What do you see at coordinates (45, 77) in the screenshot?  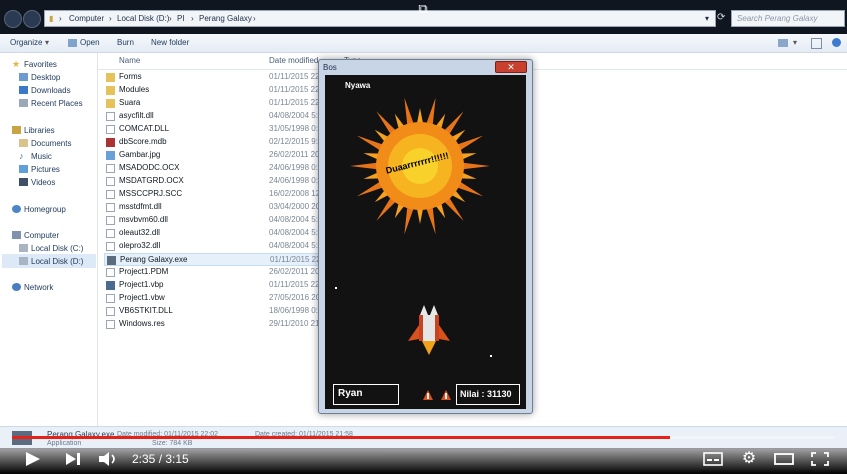 I see `nav-desktop: Desktop` at bounding box center [45, 77].